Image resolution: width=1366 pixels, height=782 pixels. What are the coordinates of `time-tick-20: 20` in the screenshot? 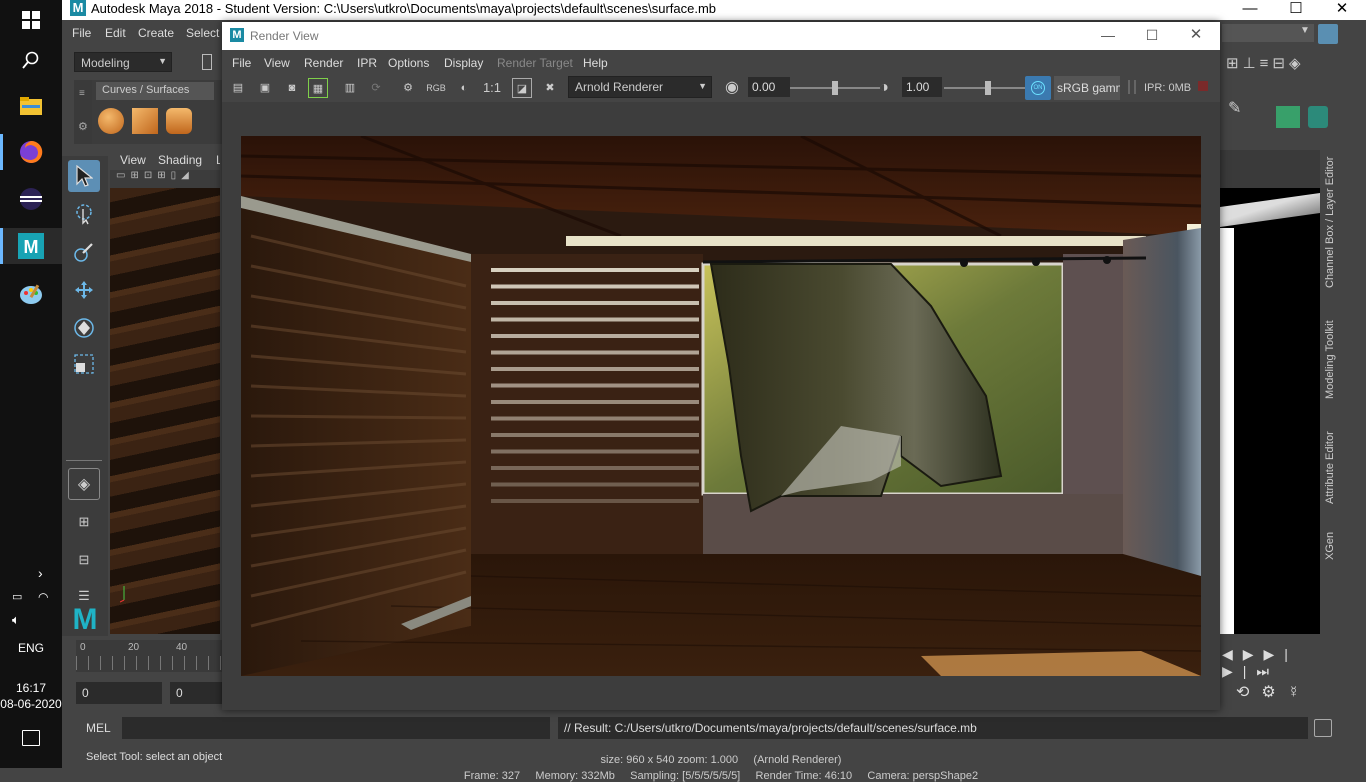 It's located at (134, 647).